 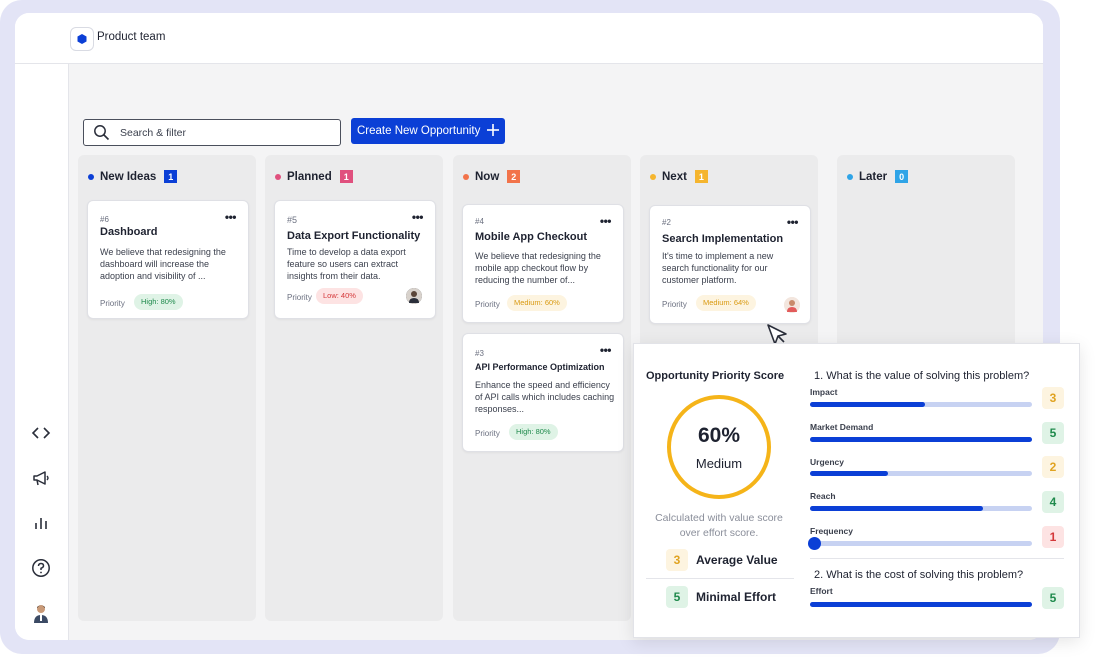 I want to click on priority-badge: Low: 40%, so click(x=339, y=296).